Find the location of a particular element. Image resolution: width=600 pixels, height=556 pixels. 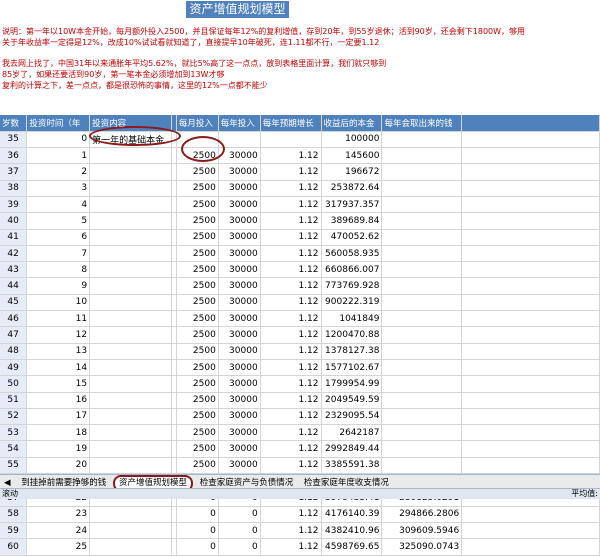

grid-cell: 196672 is located at coordinates (352, 172).